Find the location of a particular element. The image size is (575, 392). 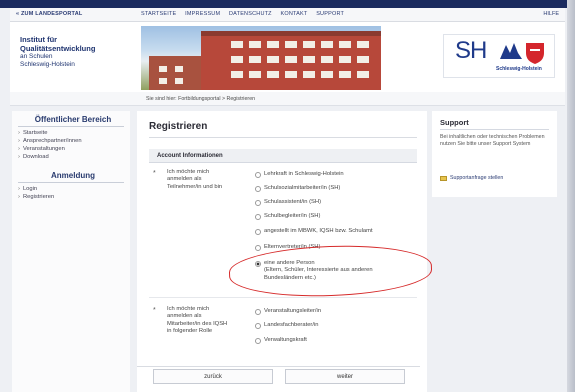

top-accent-bar is located at coordinates (287, 4).